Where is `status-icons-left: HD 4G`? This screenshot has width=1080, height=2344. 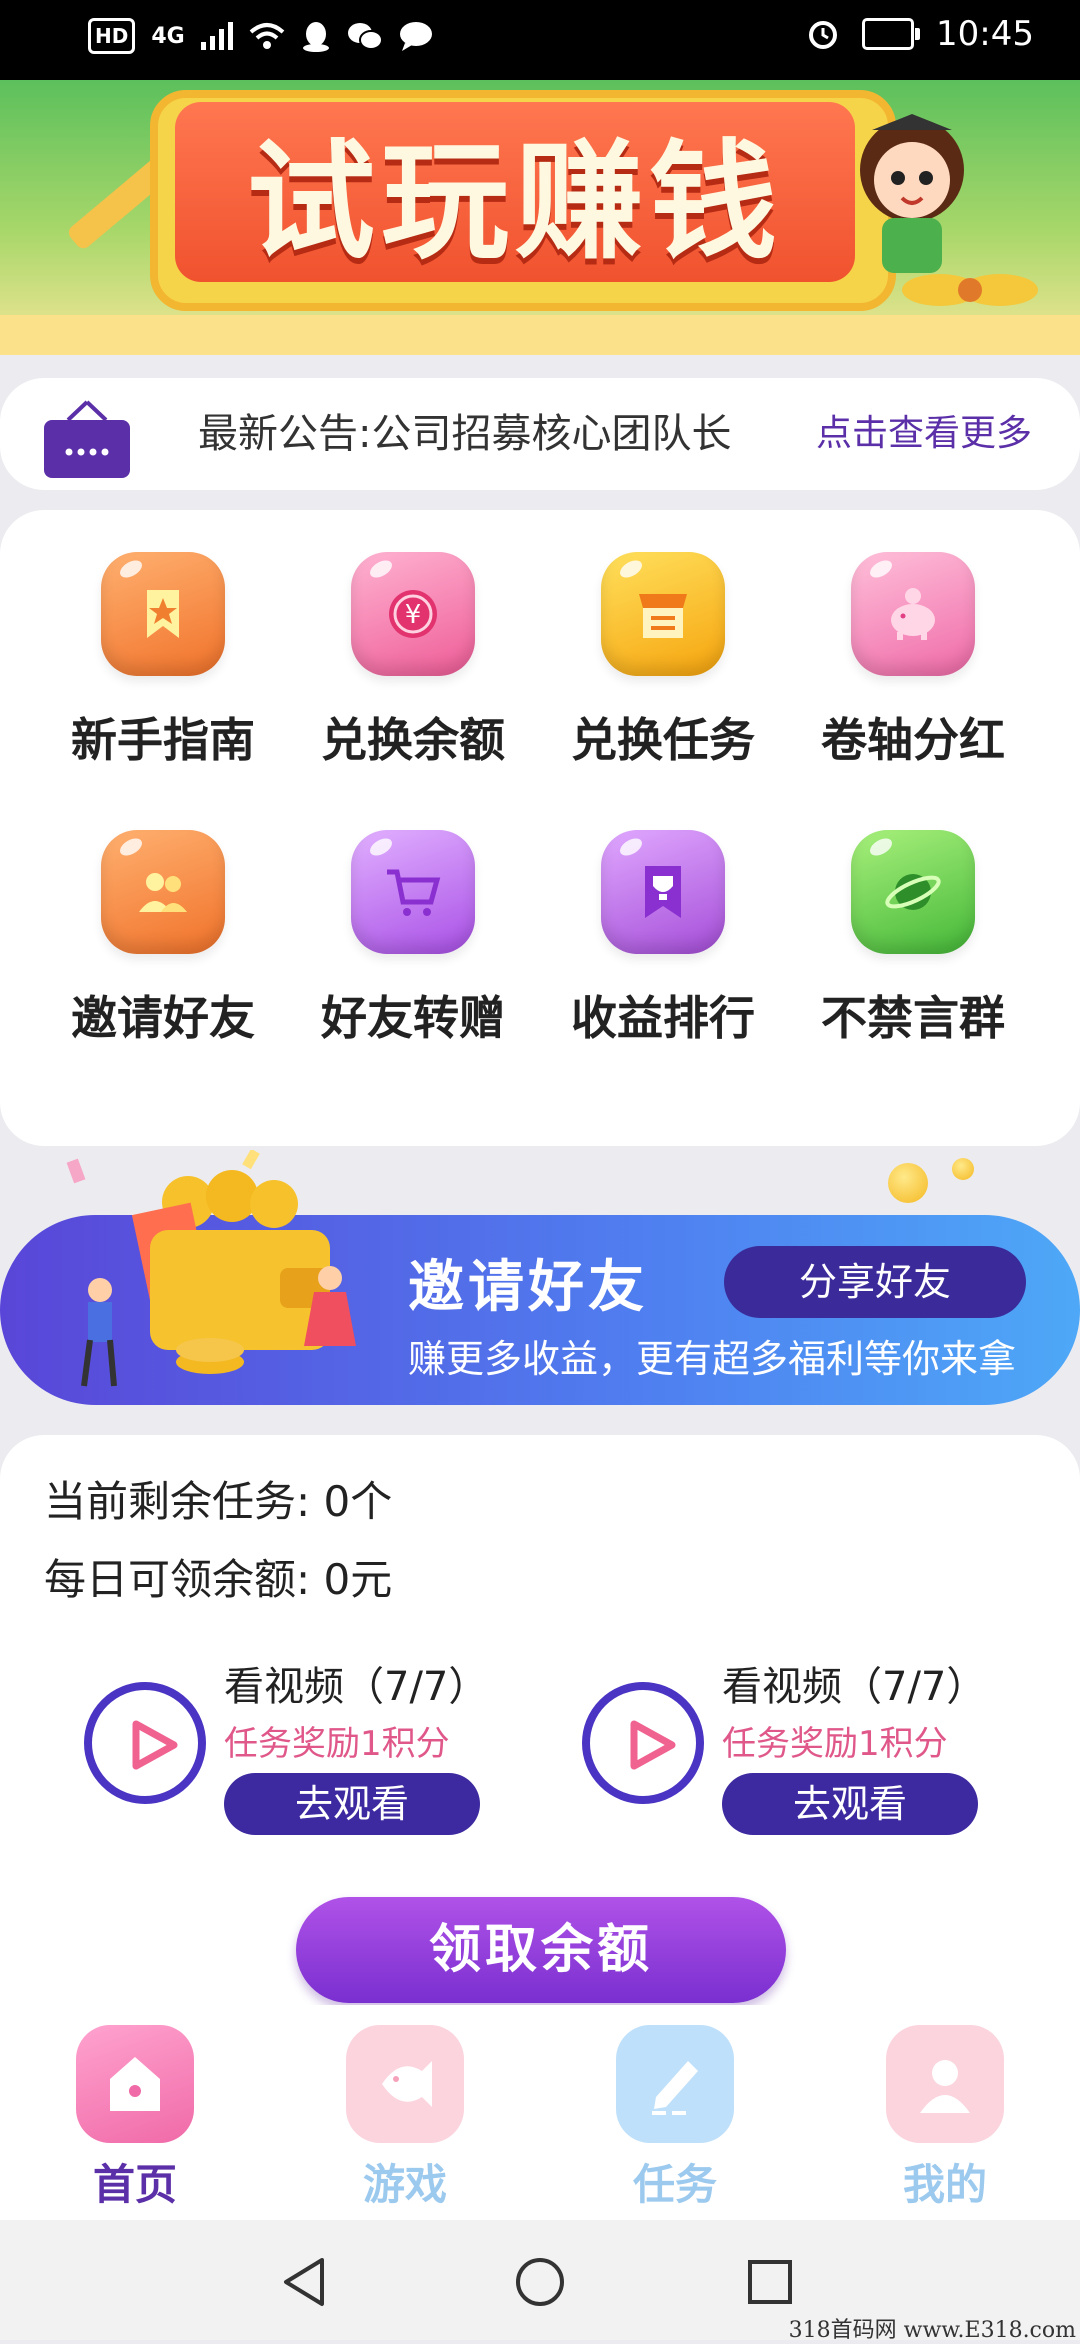
status-icons-left: HD 4G is located at coordinates (260, 36).